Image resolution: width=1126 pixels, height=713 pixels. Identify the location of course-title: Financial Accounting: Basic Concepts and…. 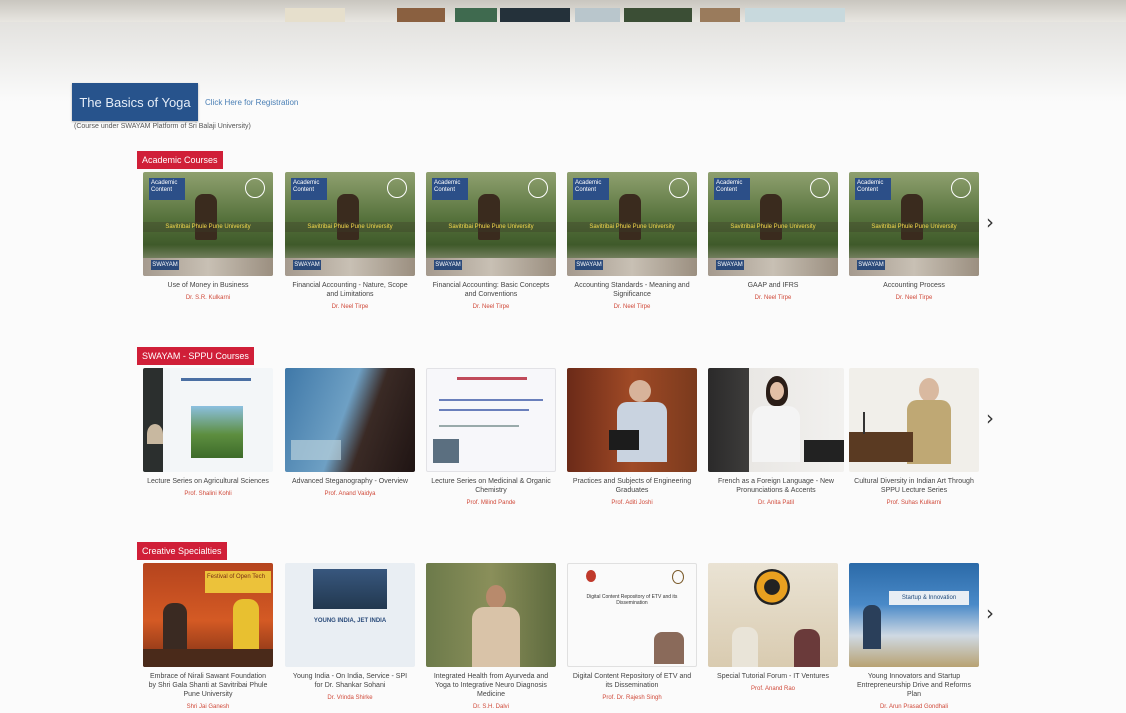
(491, 290).